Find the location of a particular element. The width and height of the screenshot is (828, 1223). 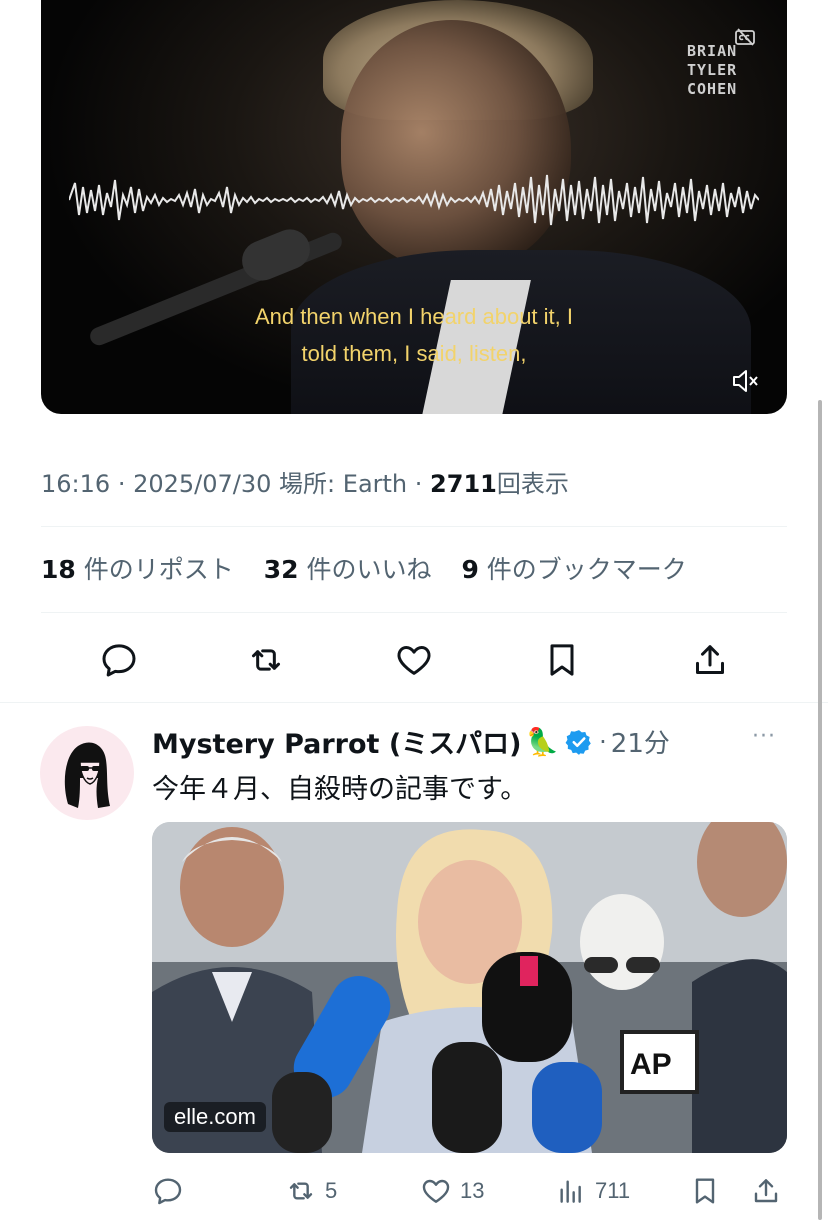

bookmark-label: 件のブックマーク is located at coordinates (586, 569).